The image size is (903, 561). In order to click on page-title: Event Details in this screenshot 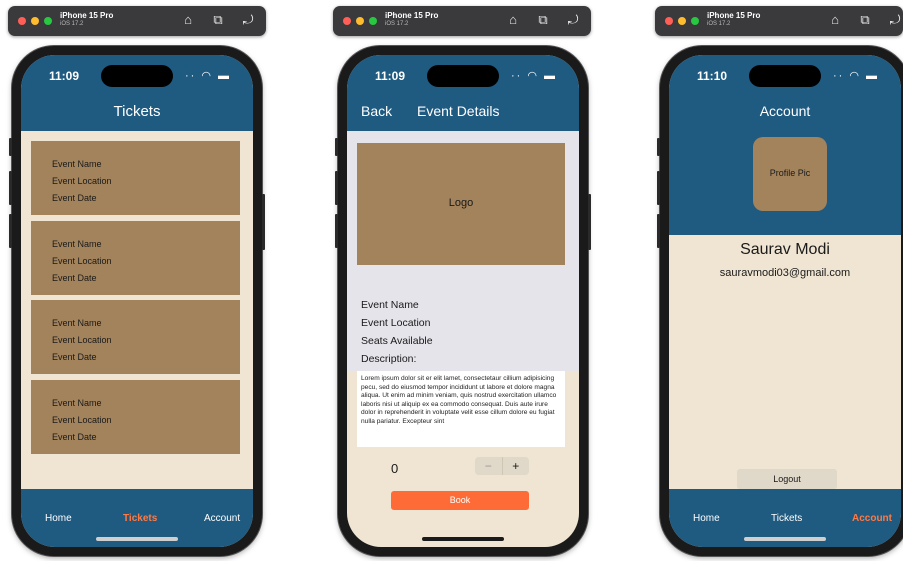, I will do `click(458, 111)`.